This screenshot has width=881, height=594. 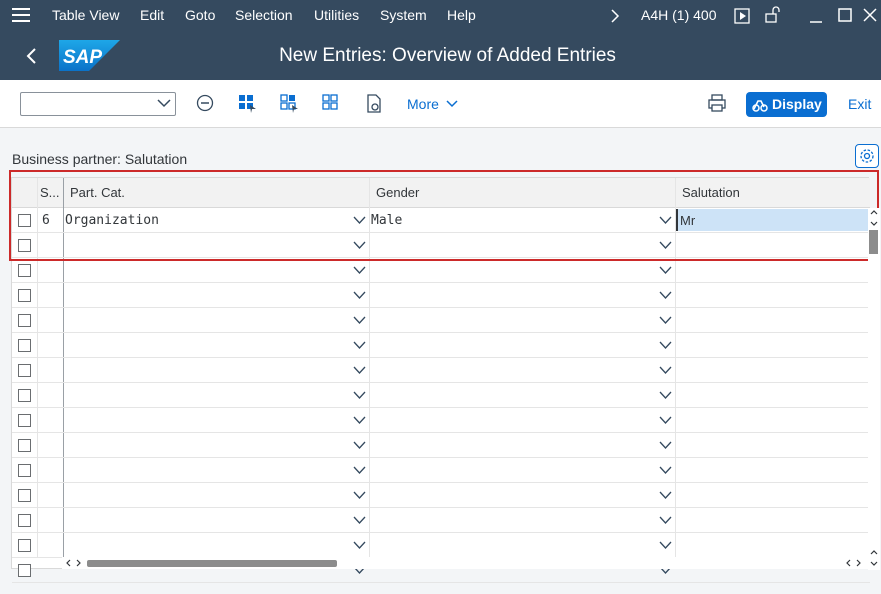 I want to click on play-icon, so click(x=742, y=16).